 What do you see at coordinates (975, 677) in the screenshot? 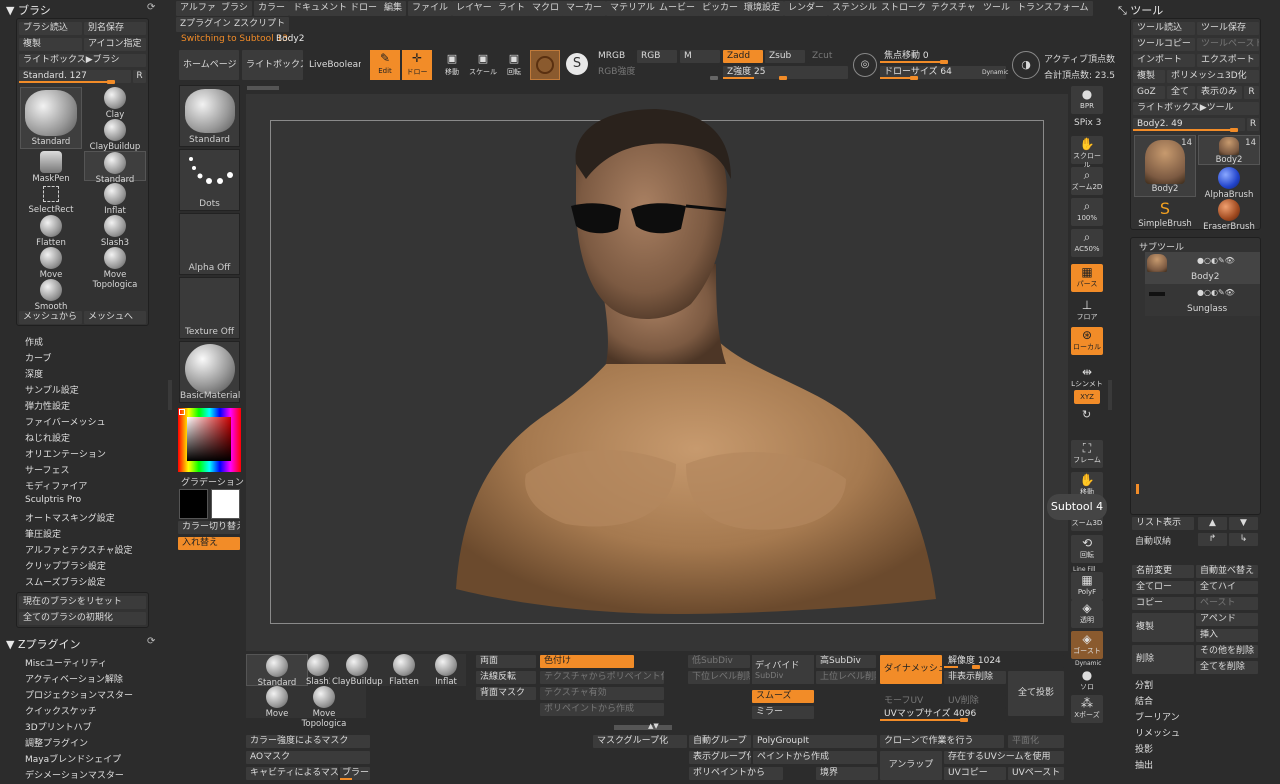
I see `delete-hidden-button: 非表示削除` at bounding box center [975, 677].